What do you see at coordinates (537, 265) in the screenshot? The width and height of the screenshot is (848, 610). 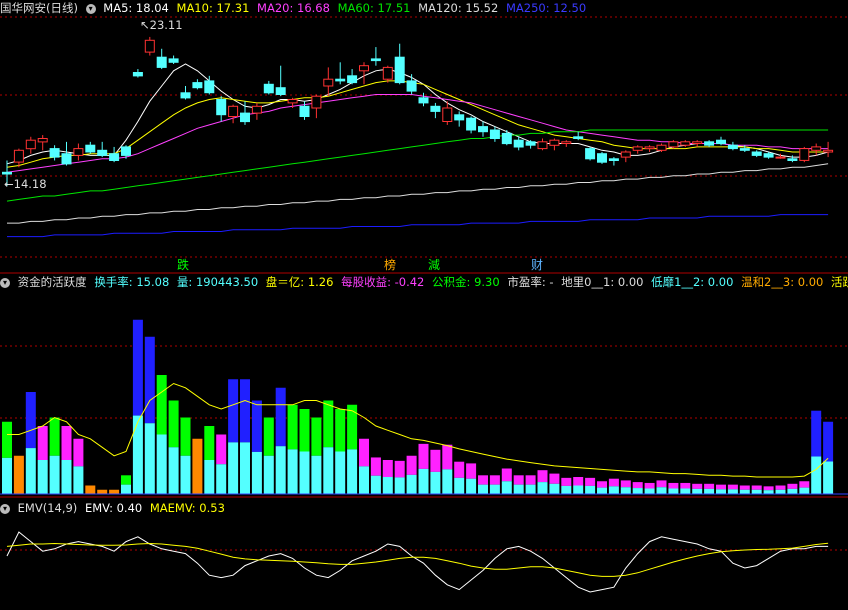 I see `event-marker-4: 财` at bounding box center [537, 265].